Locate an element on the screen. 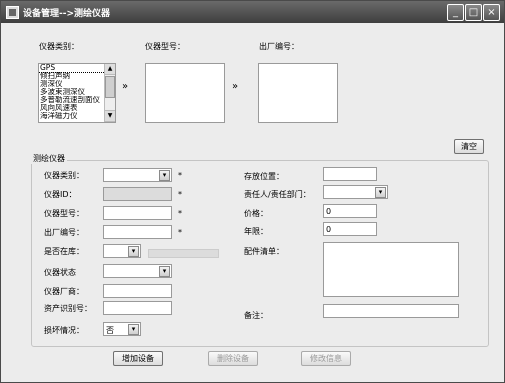  manufacturer-field is located at coordinates (137, 291).